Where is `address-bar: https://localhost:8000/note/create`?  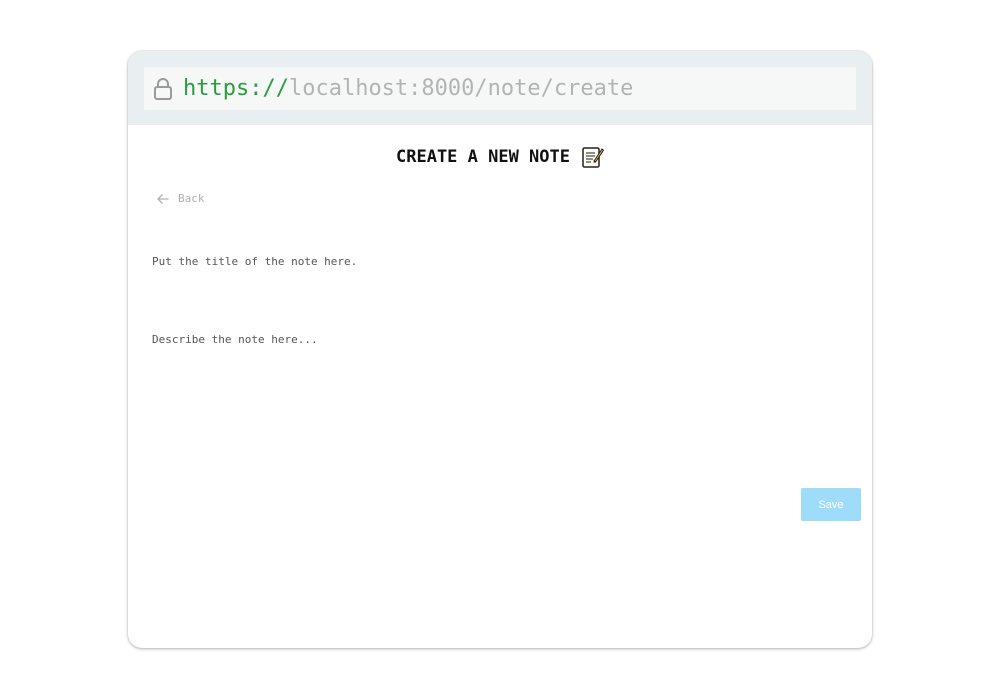 address-bar: https://localhost:8000/note/create is located at coordinates (500, 88).